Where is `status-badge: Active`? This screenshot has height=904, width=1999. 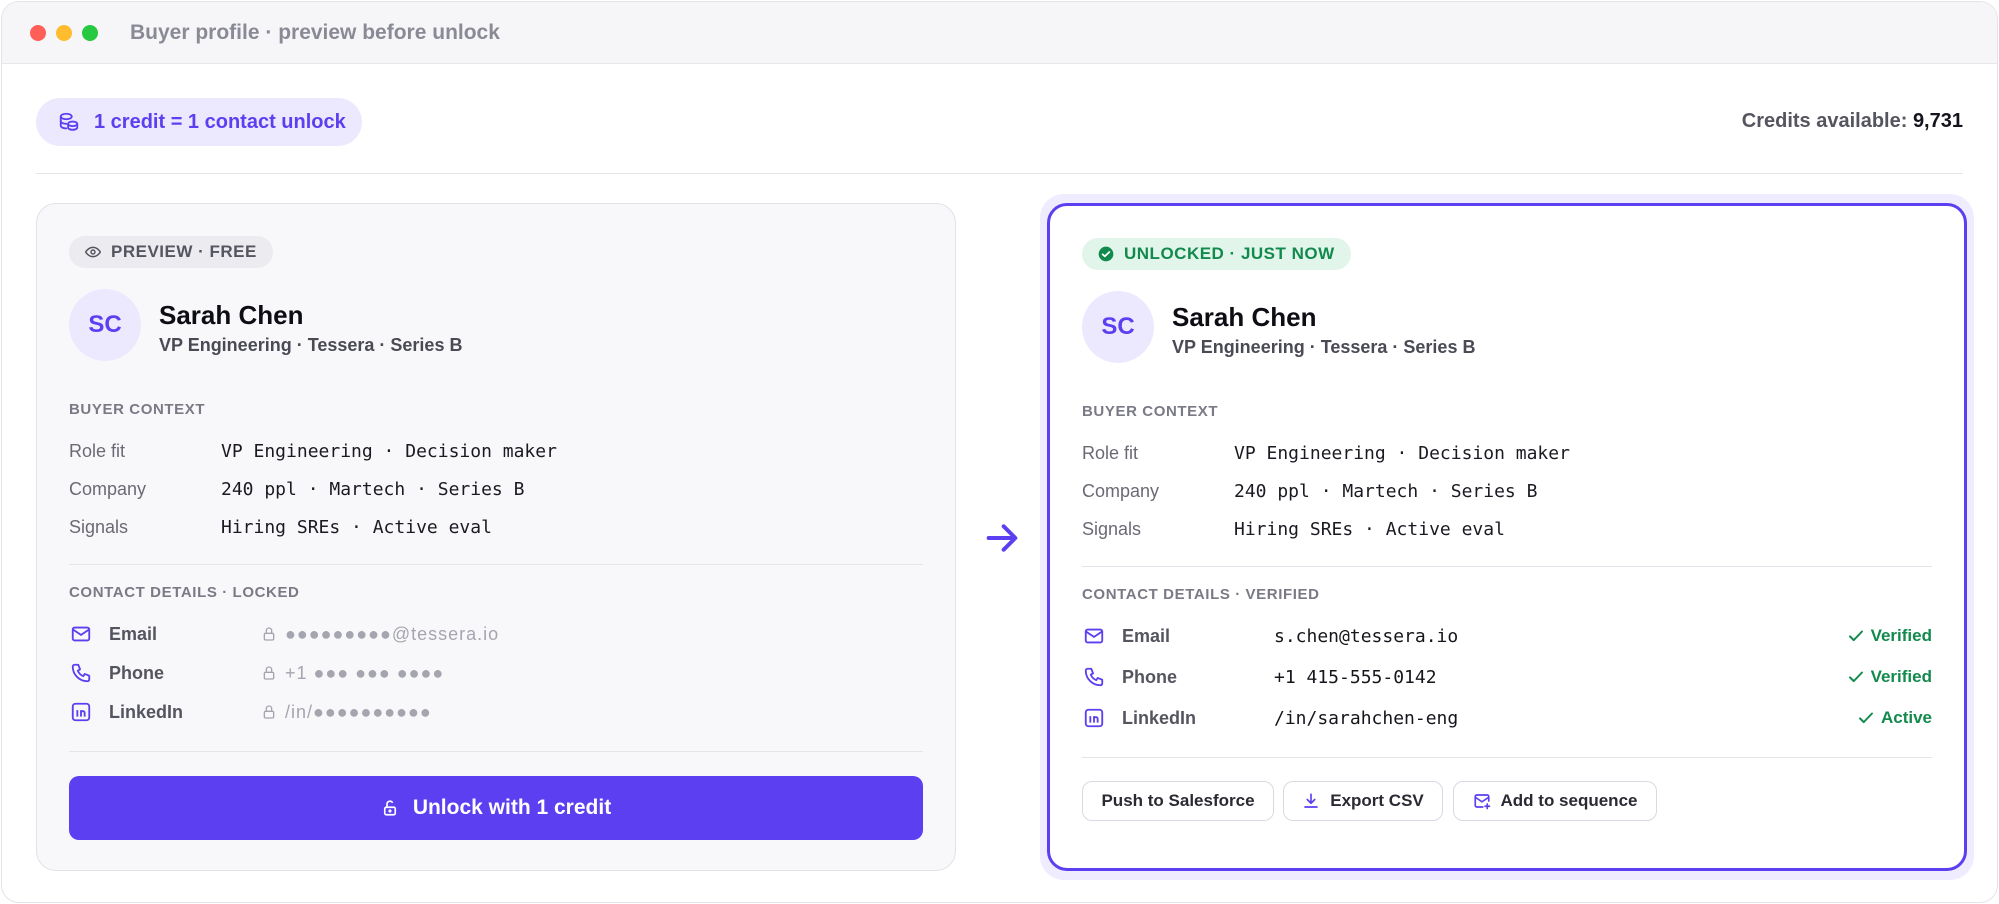
status-badge: Active is located at coordinates (1894, 718).